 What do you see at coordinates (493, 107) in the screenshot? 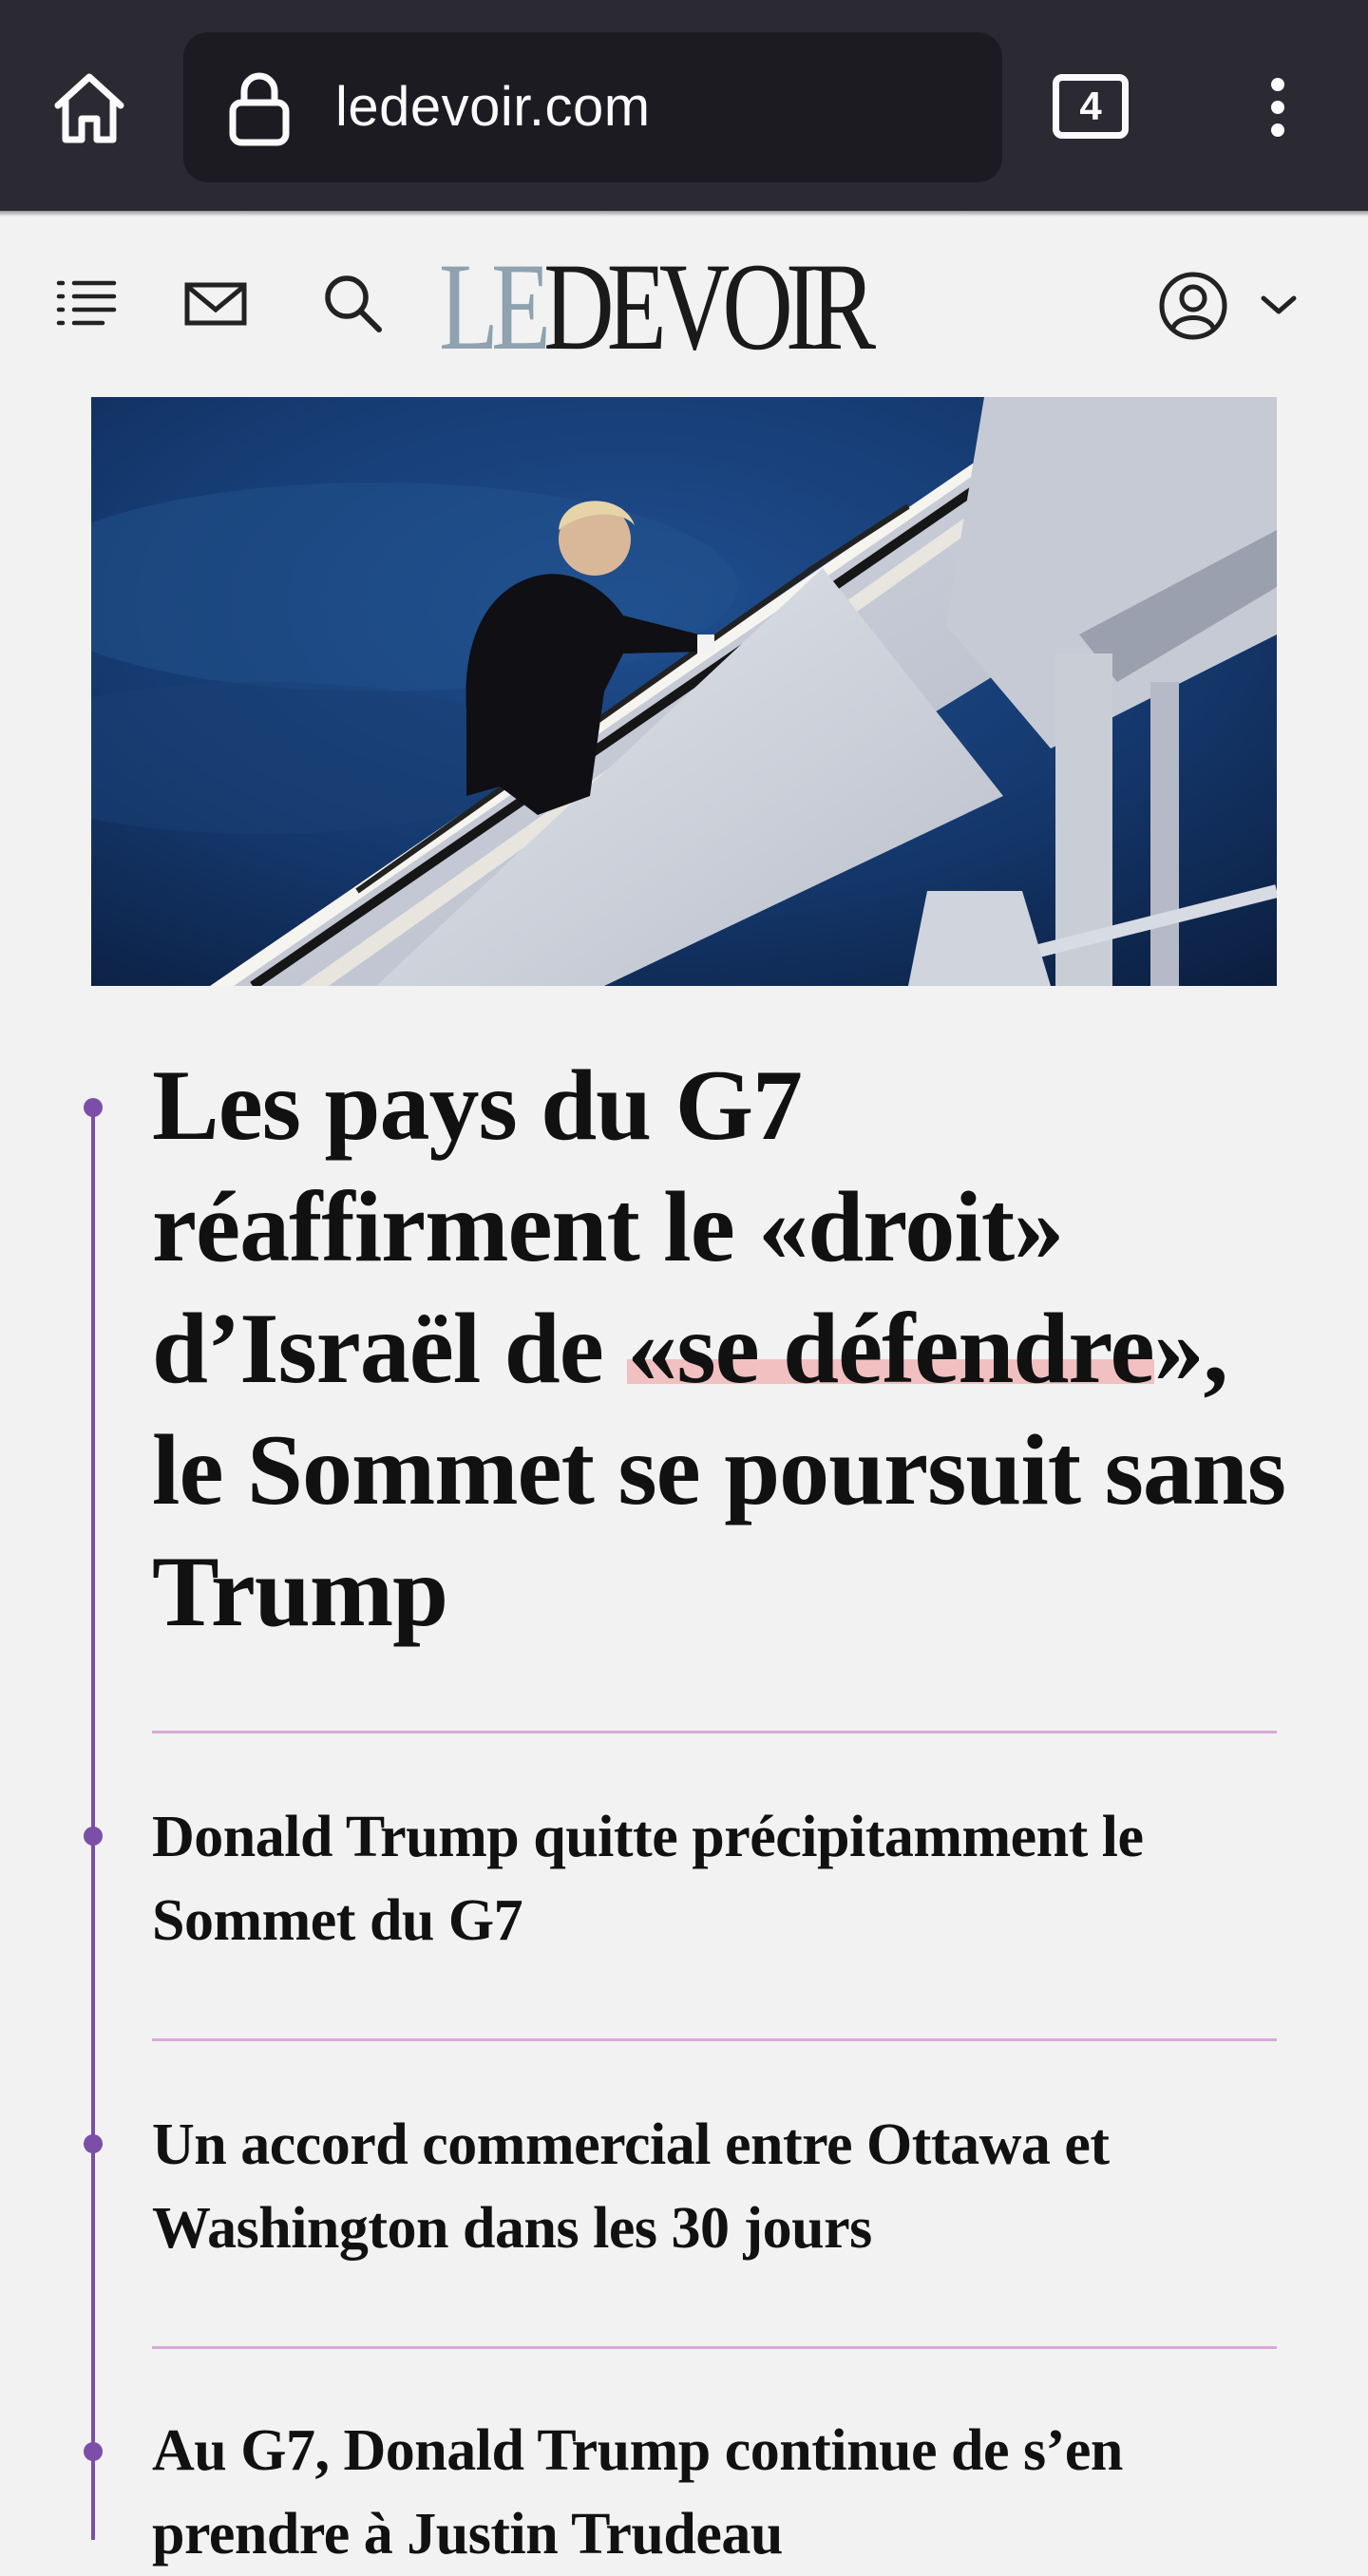
I see `url-text: ledevoir.com` at bounding box center [493, 107].